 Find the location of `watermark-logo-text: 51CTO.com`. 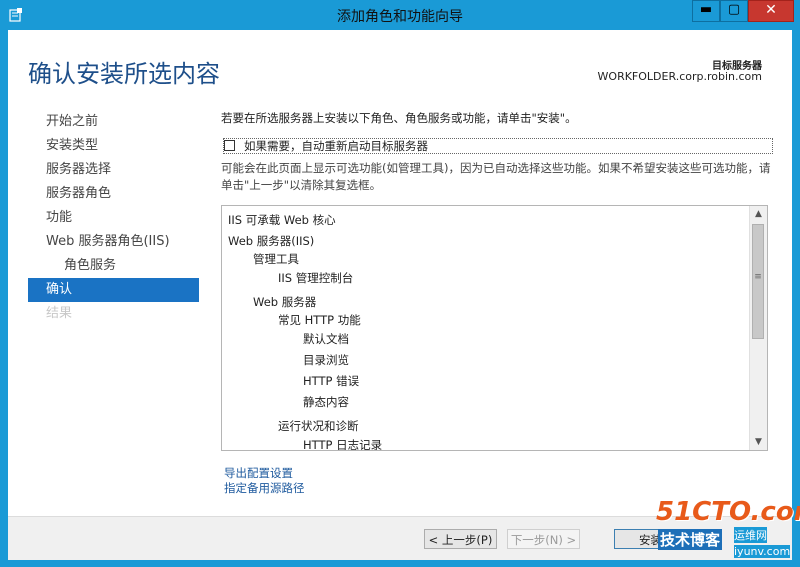

watermark-logo-text: 51CTO.com is located at coordinates (728, 512).